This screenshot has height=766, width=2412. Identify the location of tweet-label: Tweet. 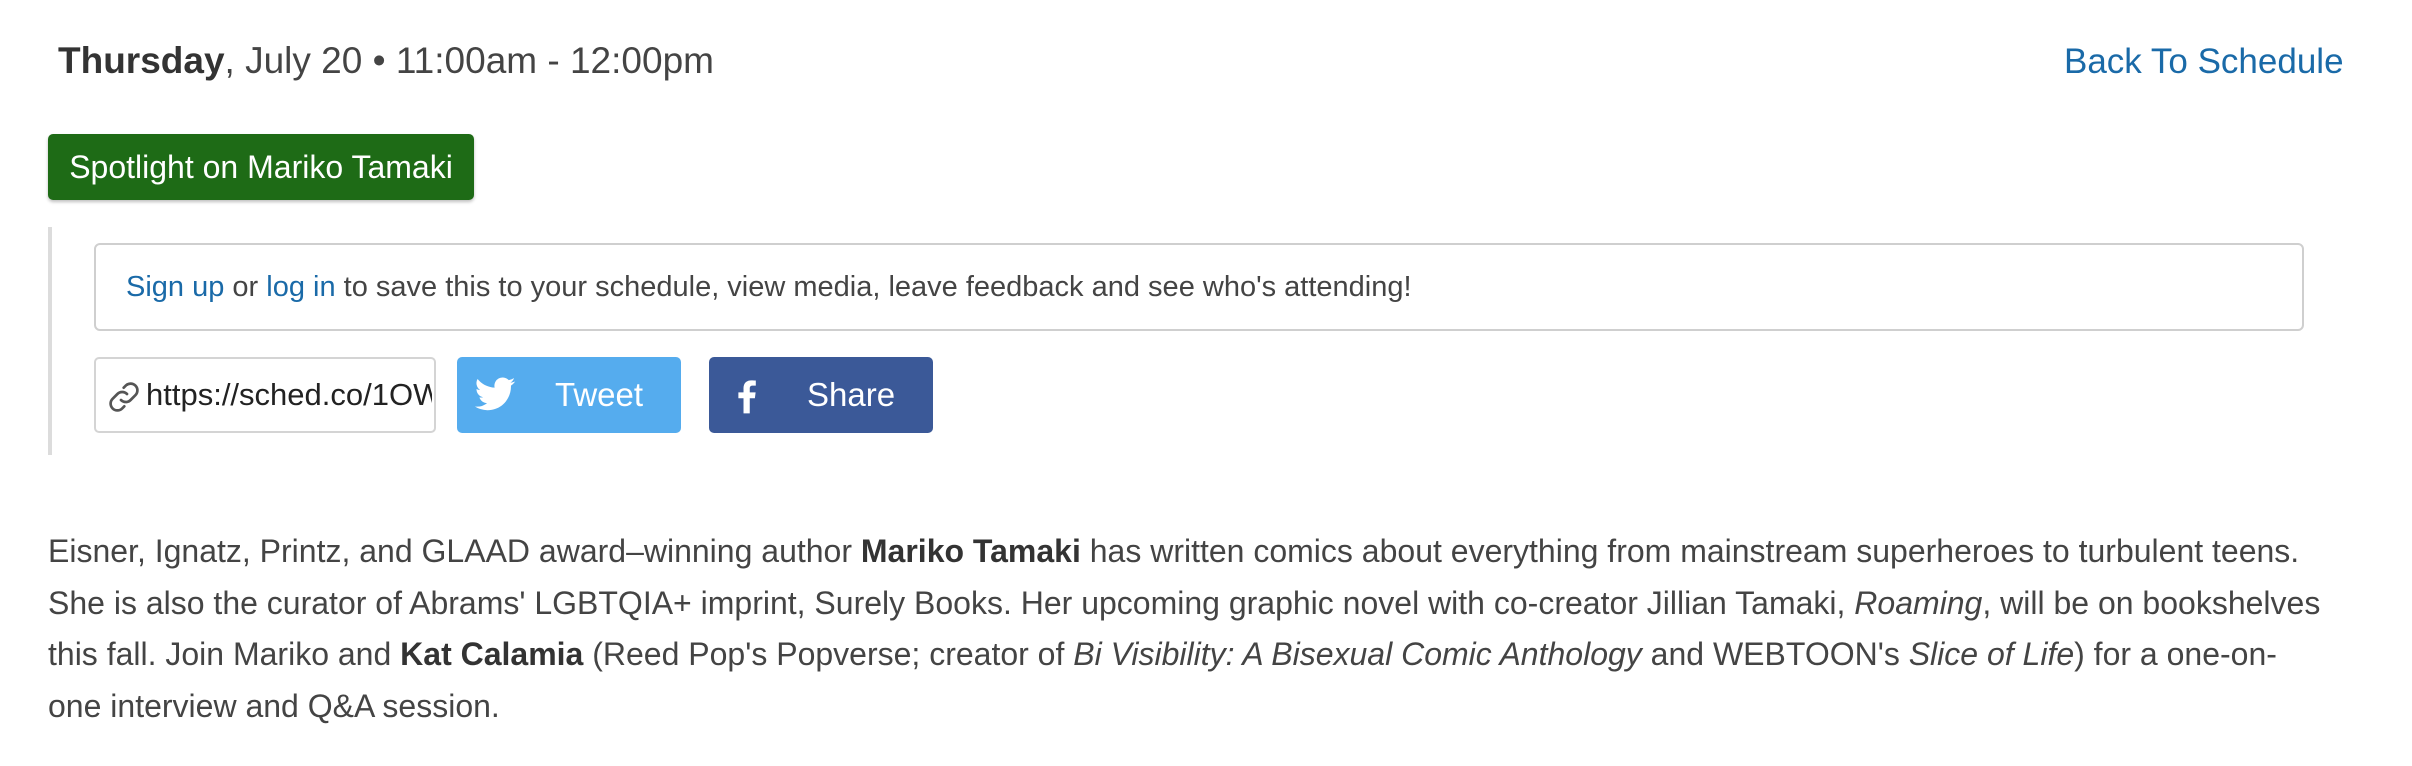
(599, 394).